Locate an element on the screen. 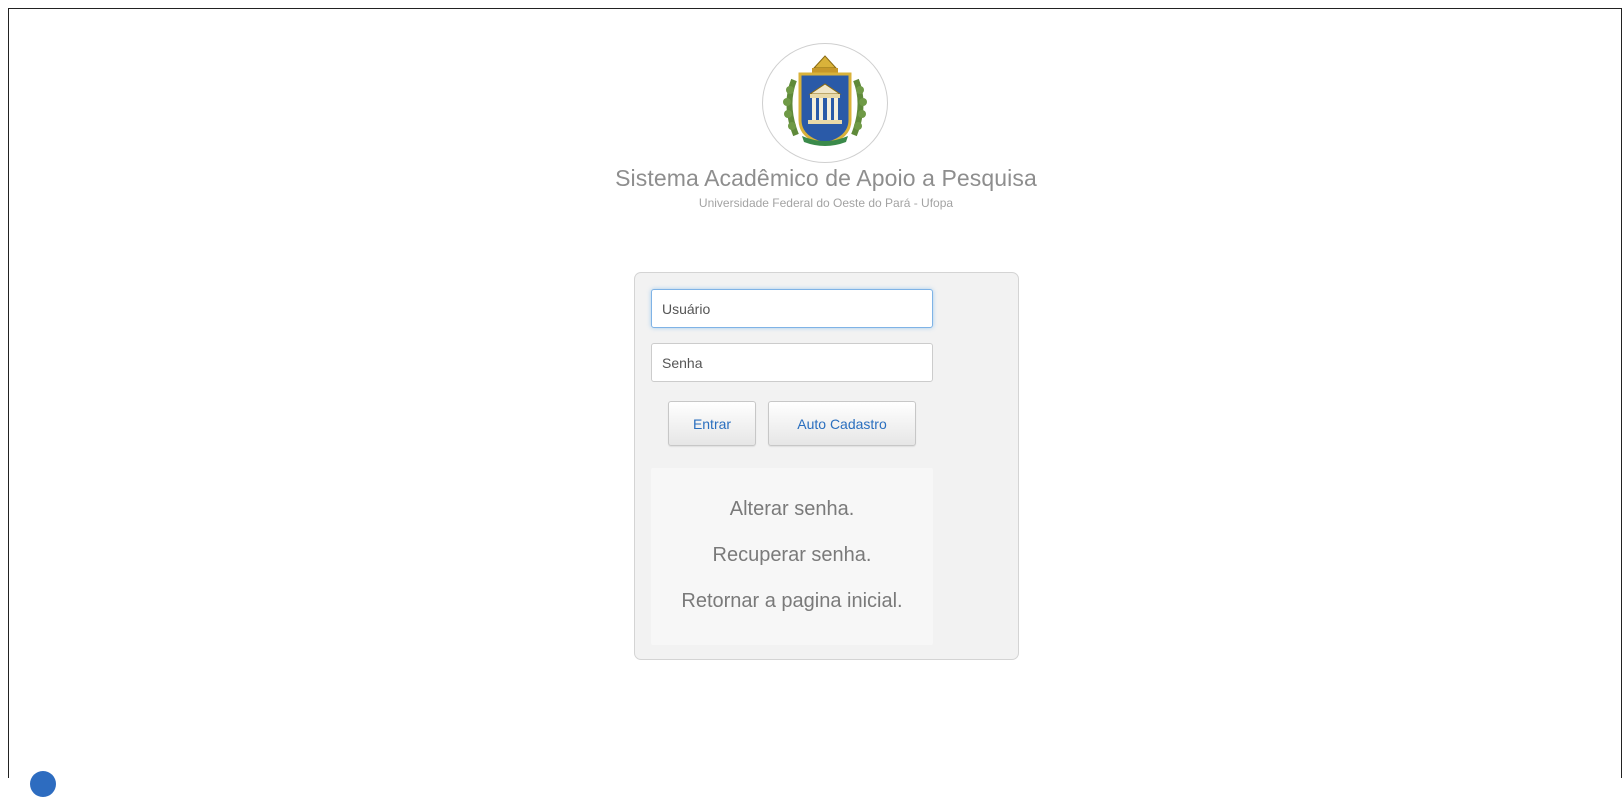 Image resolution: width=1624 pixels, height=797 pixels. change-password-link: Alterar senha. is located at coordinates (792, 509).